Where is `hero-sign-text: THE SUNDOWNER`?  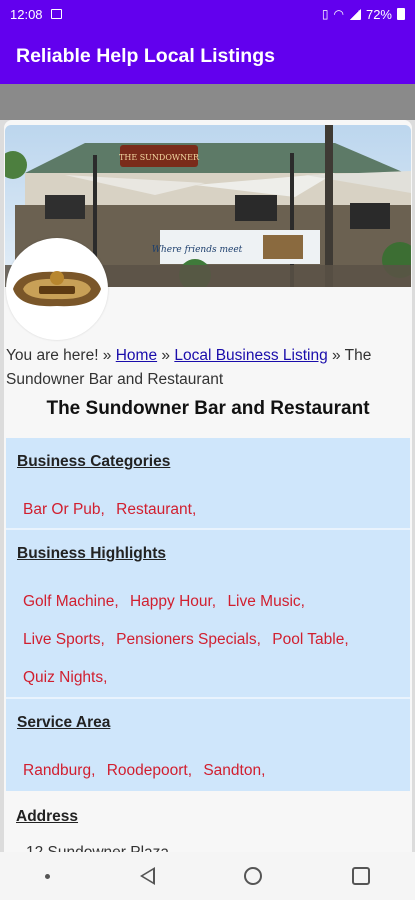 hero-sign-text: THE SUNDOWNER is located at coordinates (159, 157).